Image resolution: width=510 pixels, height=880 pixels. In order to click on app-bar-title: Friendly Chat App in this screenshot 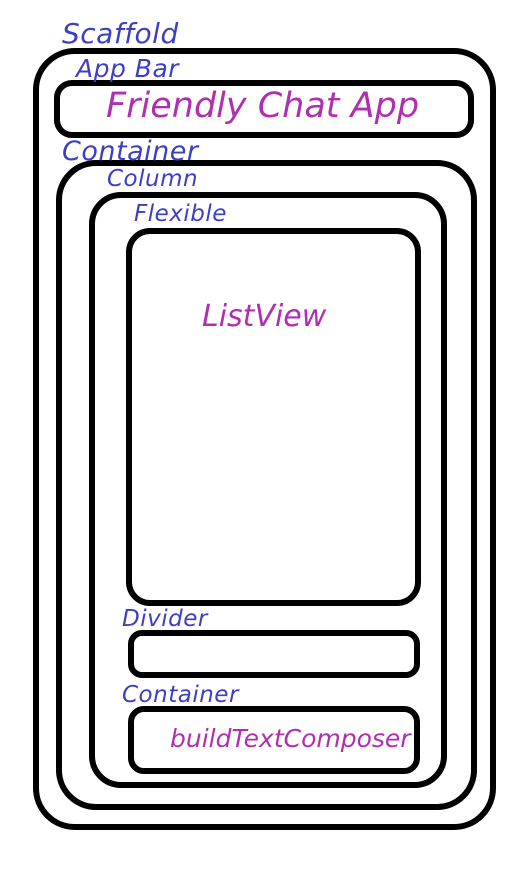, I will do `click(263, 106)`.